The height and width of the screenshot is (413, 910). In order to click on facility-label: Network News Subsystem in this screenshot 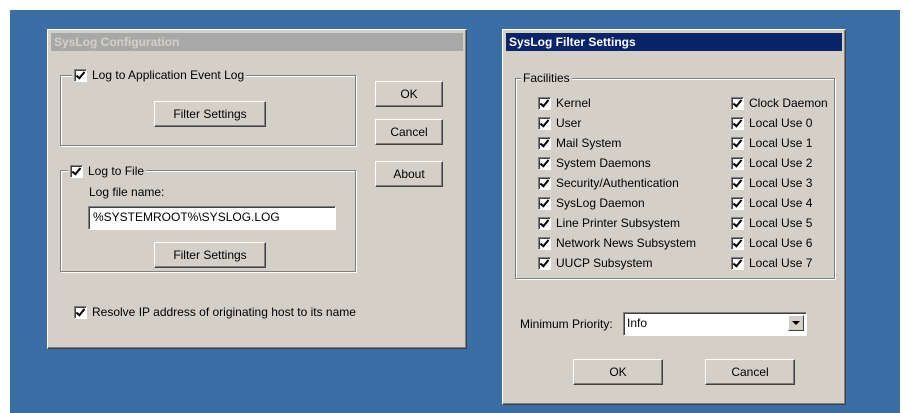, I will do `click(626, 243)`.